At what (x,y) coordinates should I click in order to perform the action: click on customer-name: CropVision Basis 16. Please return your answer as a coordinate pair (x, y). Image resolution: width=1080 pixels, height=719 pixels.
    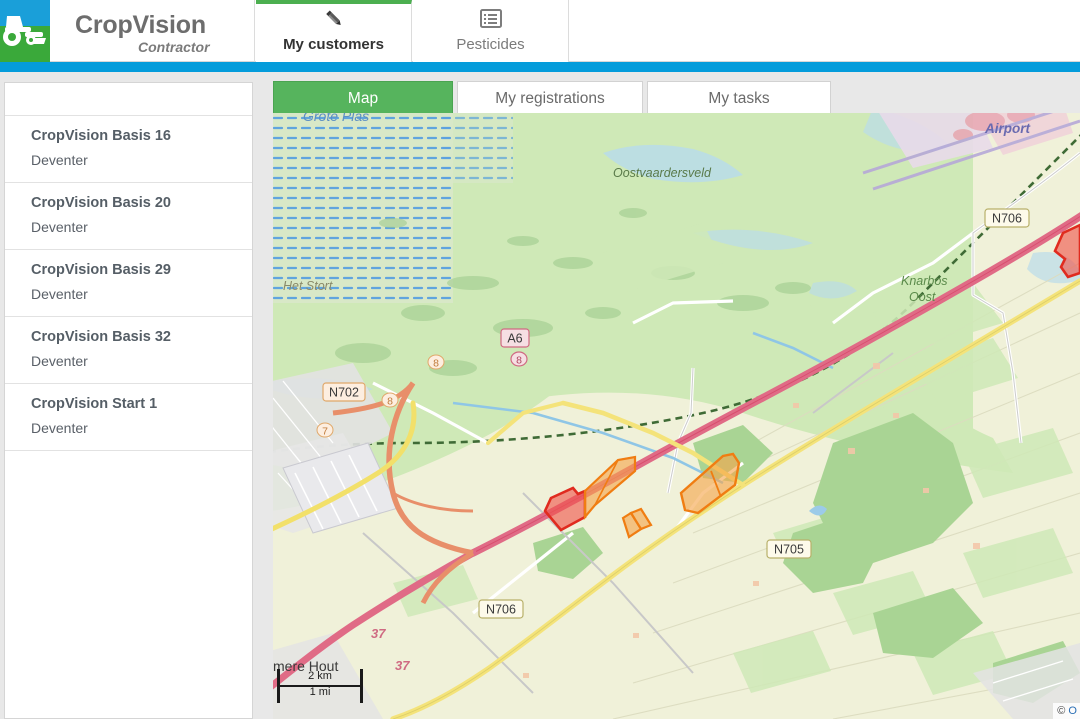
    Looking at the image, I should click on (101, 136).